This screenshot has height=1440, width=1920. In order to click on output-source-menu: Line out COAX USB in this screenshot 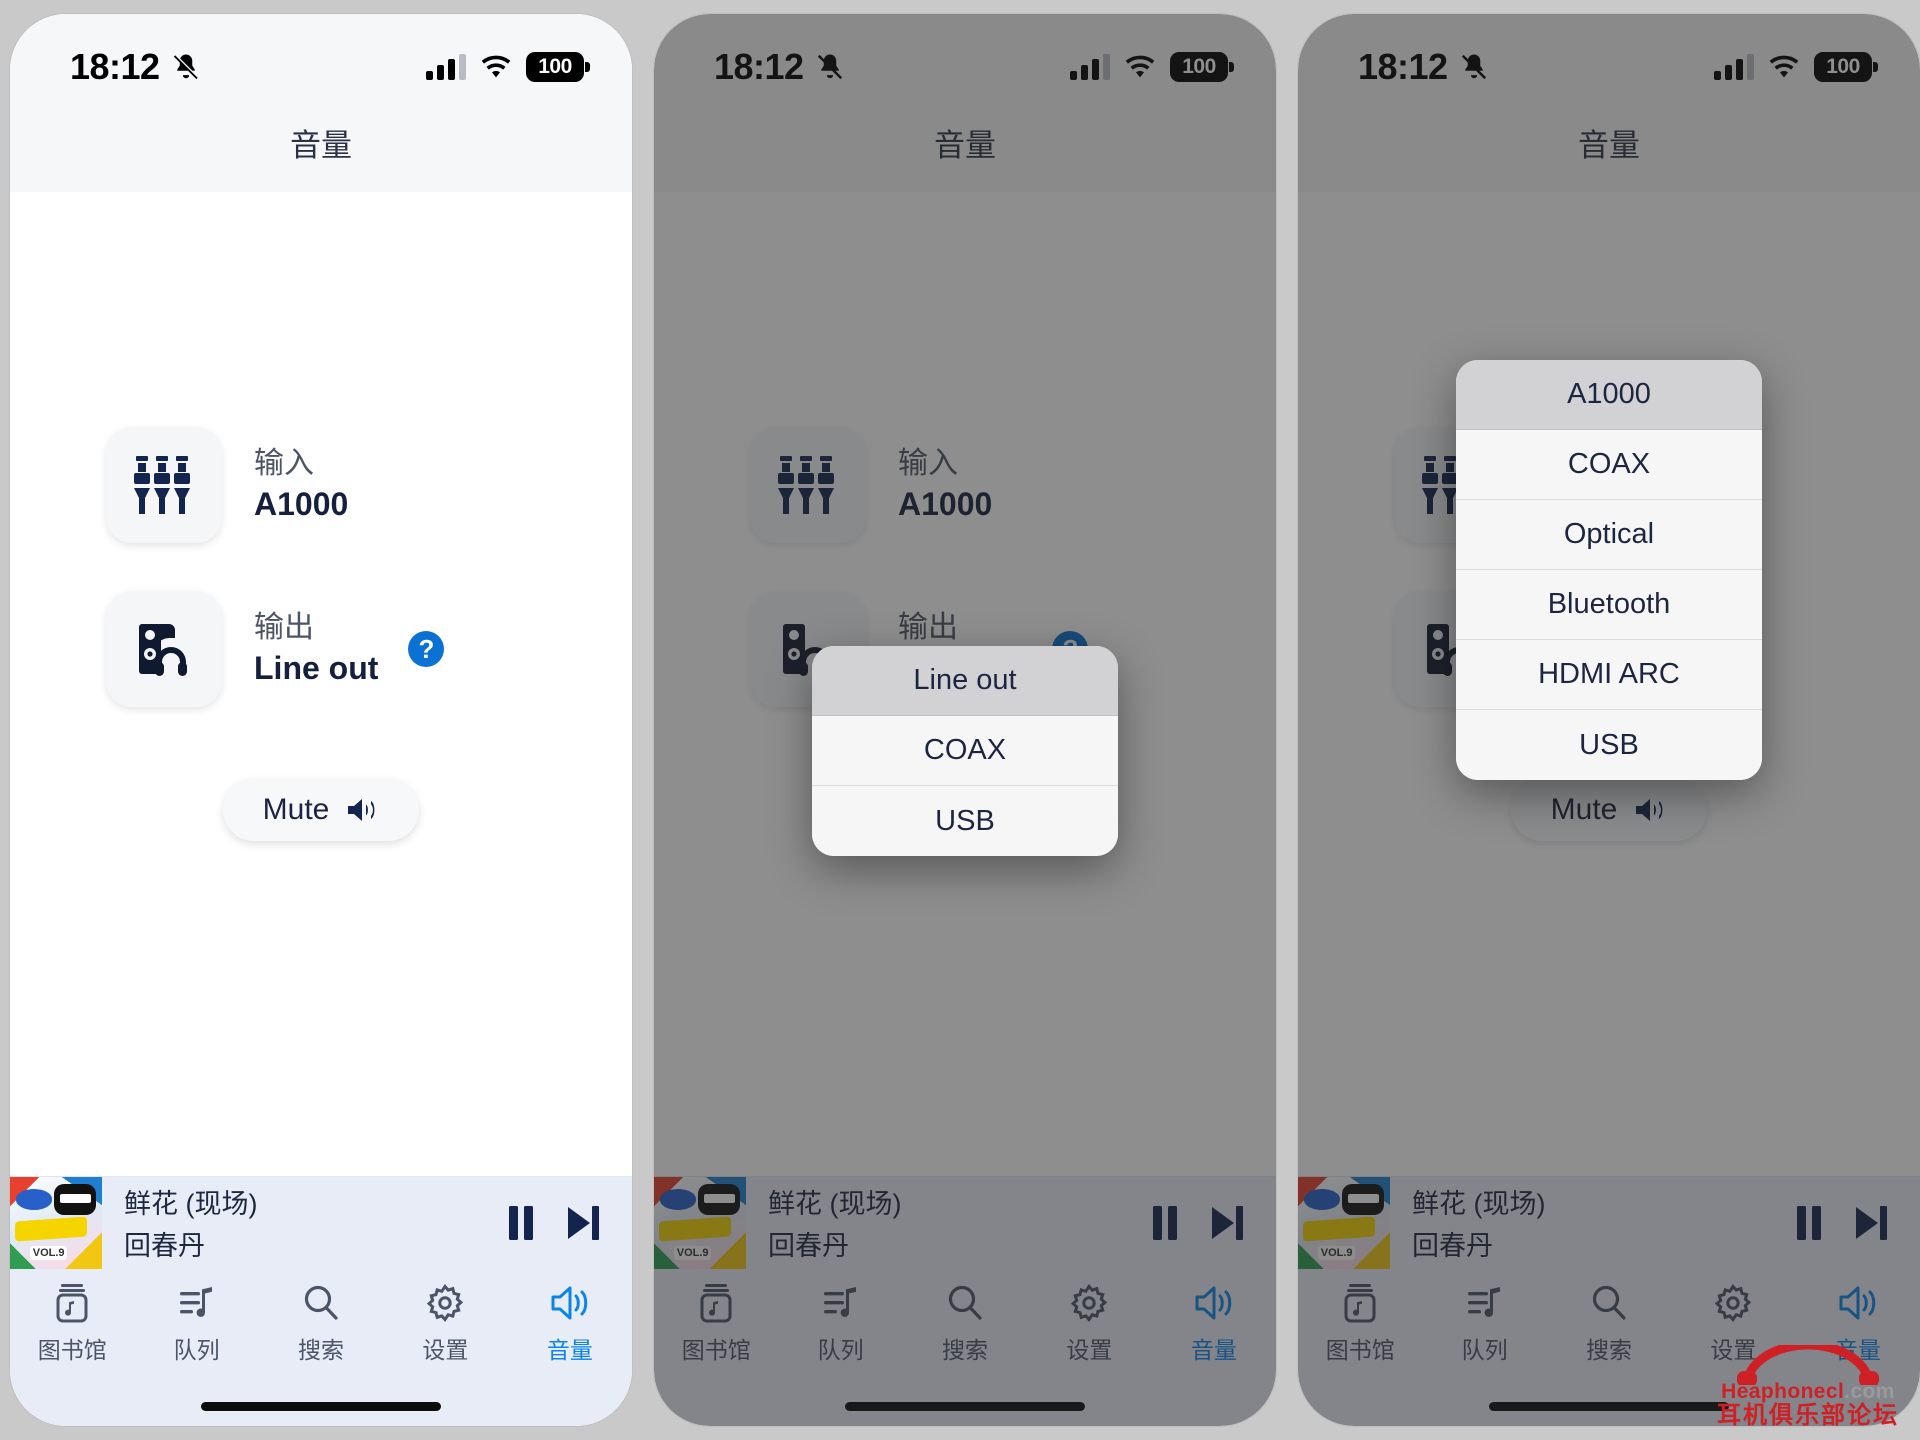, I will do `click(965, 751)`.